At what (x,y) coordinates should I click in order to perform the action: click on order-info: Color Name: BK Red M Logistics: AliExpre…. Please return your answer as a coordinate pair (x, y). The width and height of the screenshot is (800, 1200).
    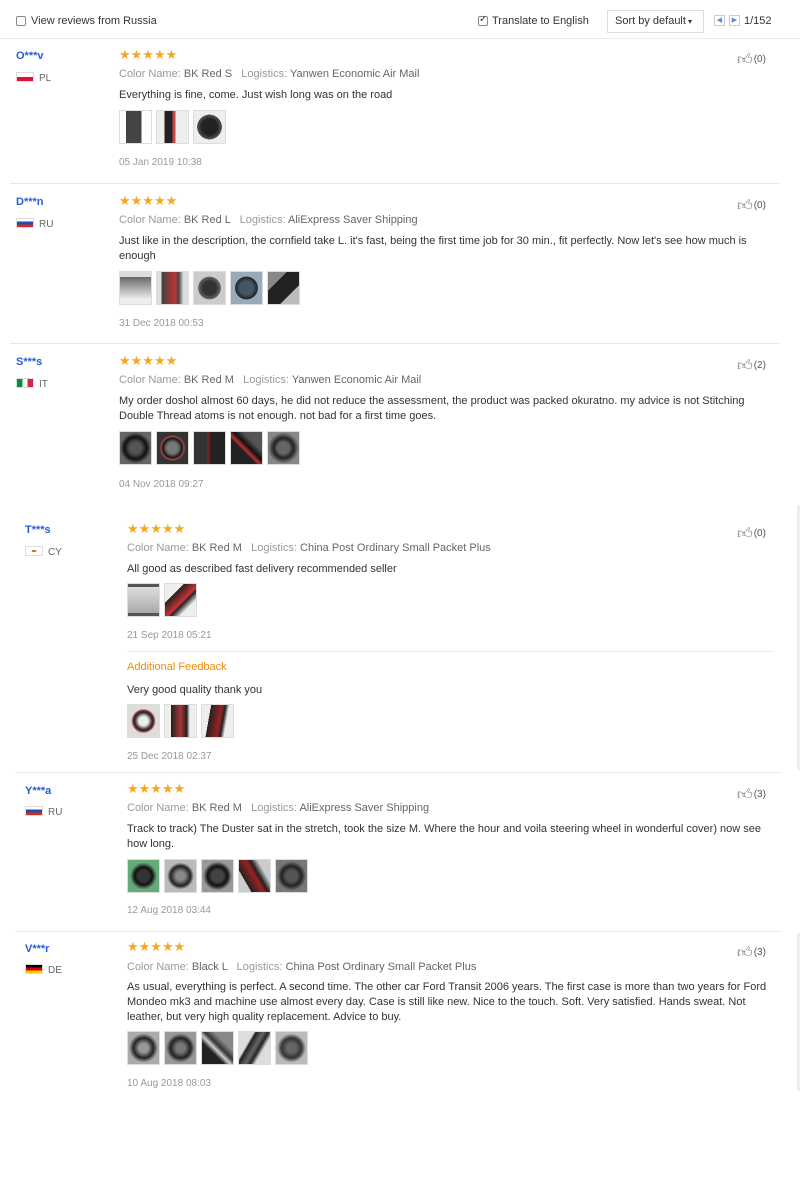
    Looking at the image, I should click on (278, 808).